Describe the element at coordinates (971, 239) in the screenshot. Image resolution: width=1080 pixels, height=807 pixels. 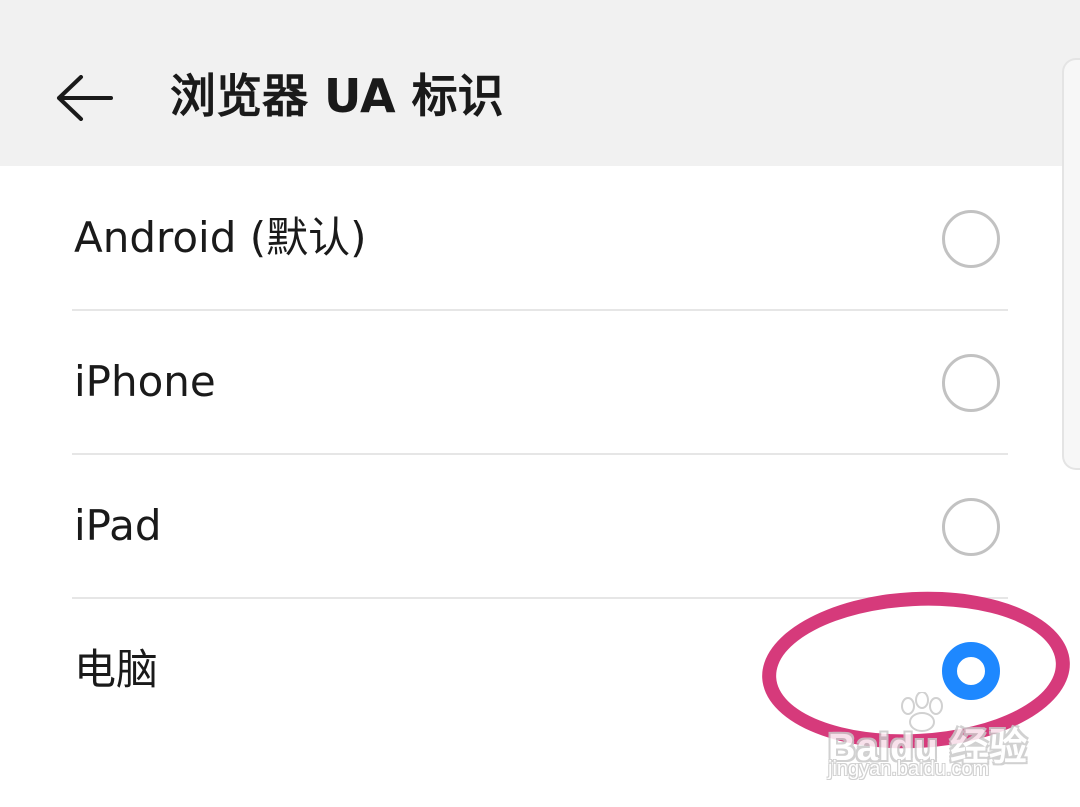
I see `radio-button-android` at that location.